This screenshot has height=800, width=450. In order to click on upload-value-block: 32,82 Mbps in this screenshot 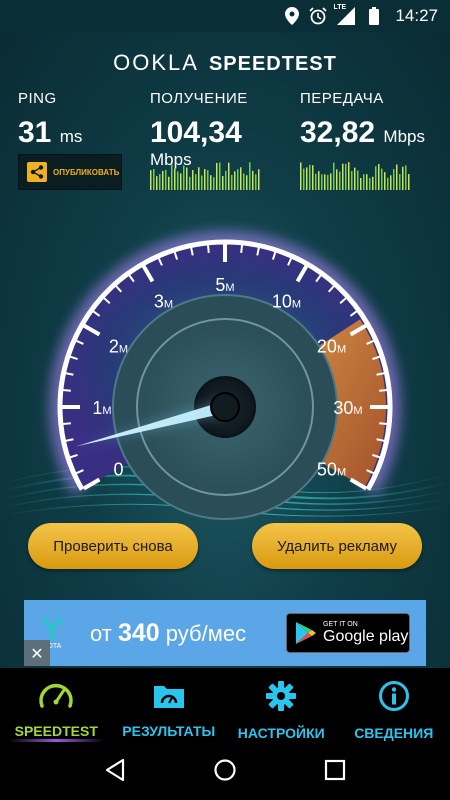, I will do `click(362, 133)`.